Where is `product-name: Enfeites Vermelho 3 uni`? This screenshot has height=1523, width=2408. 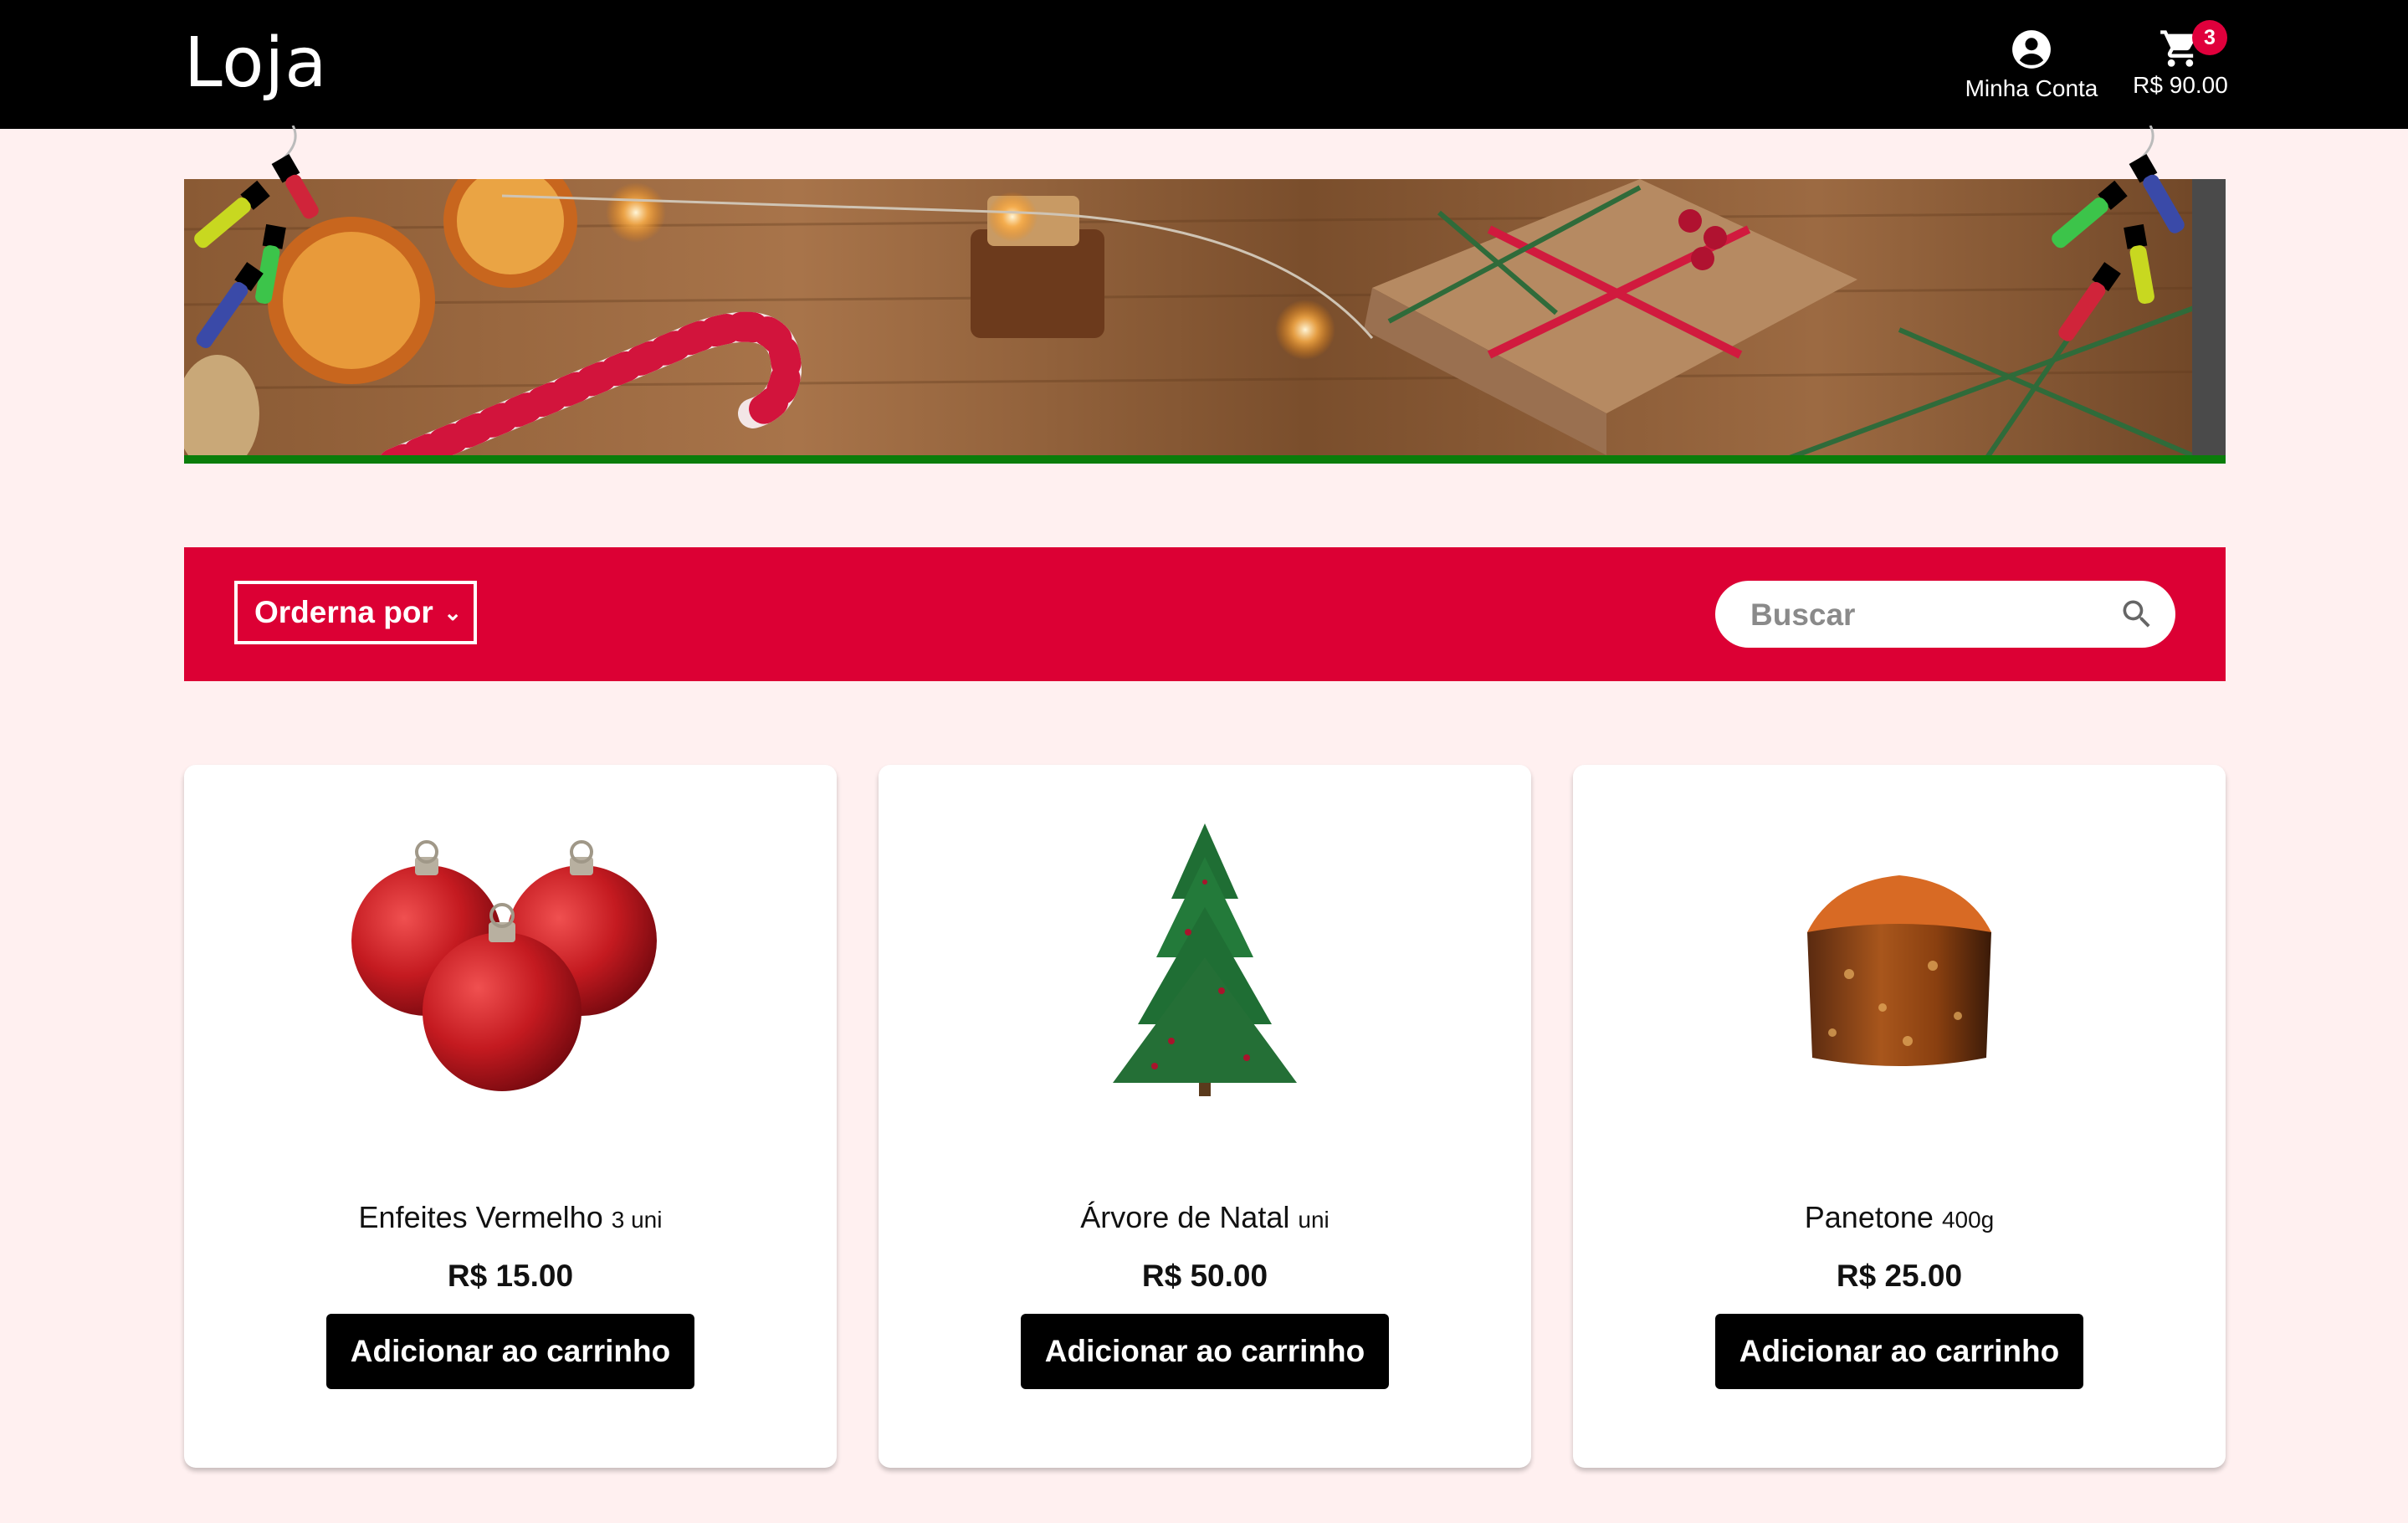 product-name: Enfeites Vermelho 3 uni is located at coordinates (511, 1217).